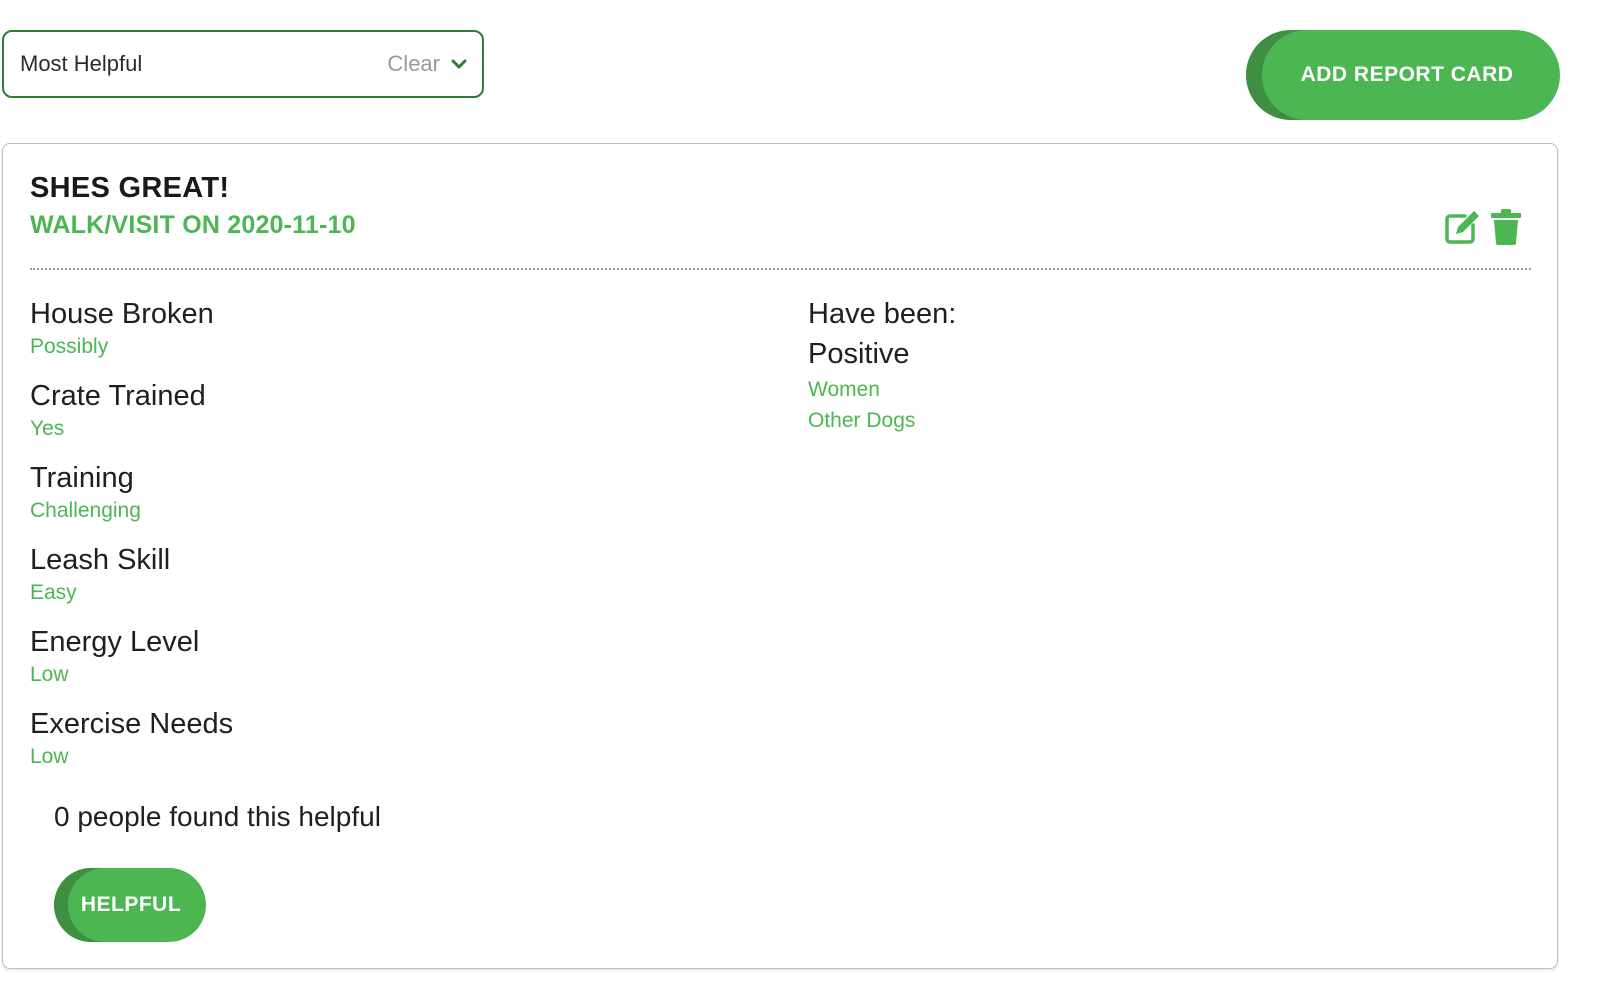 This screenshot has width=1600, height=1003. What do you see at coordinates (132, 724) in the screenshot?
I see `attribute-label: Exercise Needs` at bounding box center [132, 724].